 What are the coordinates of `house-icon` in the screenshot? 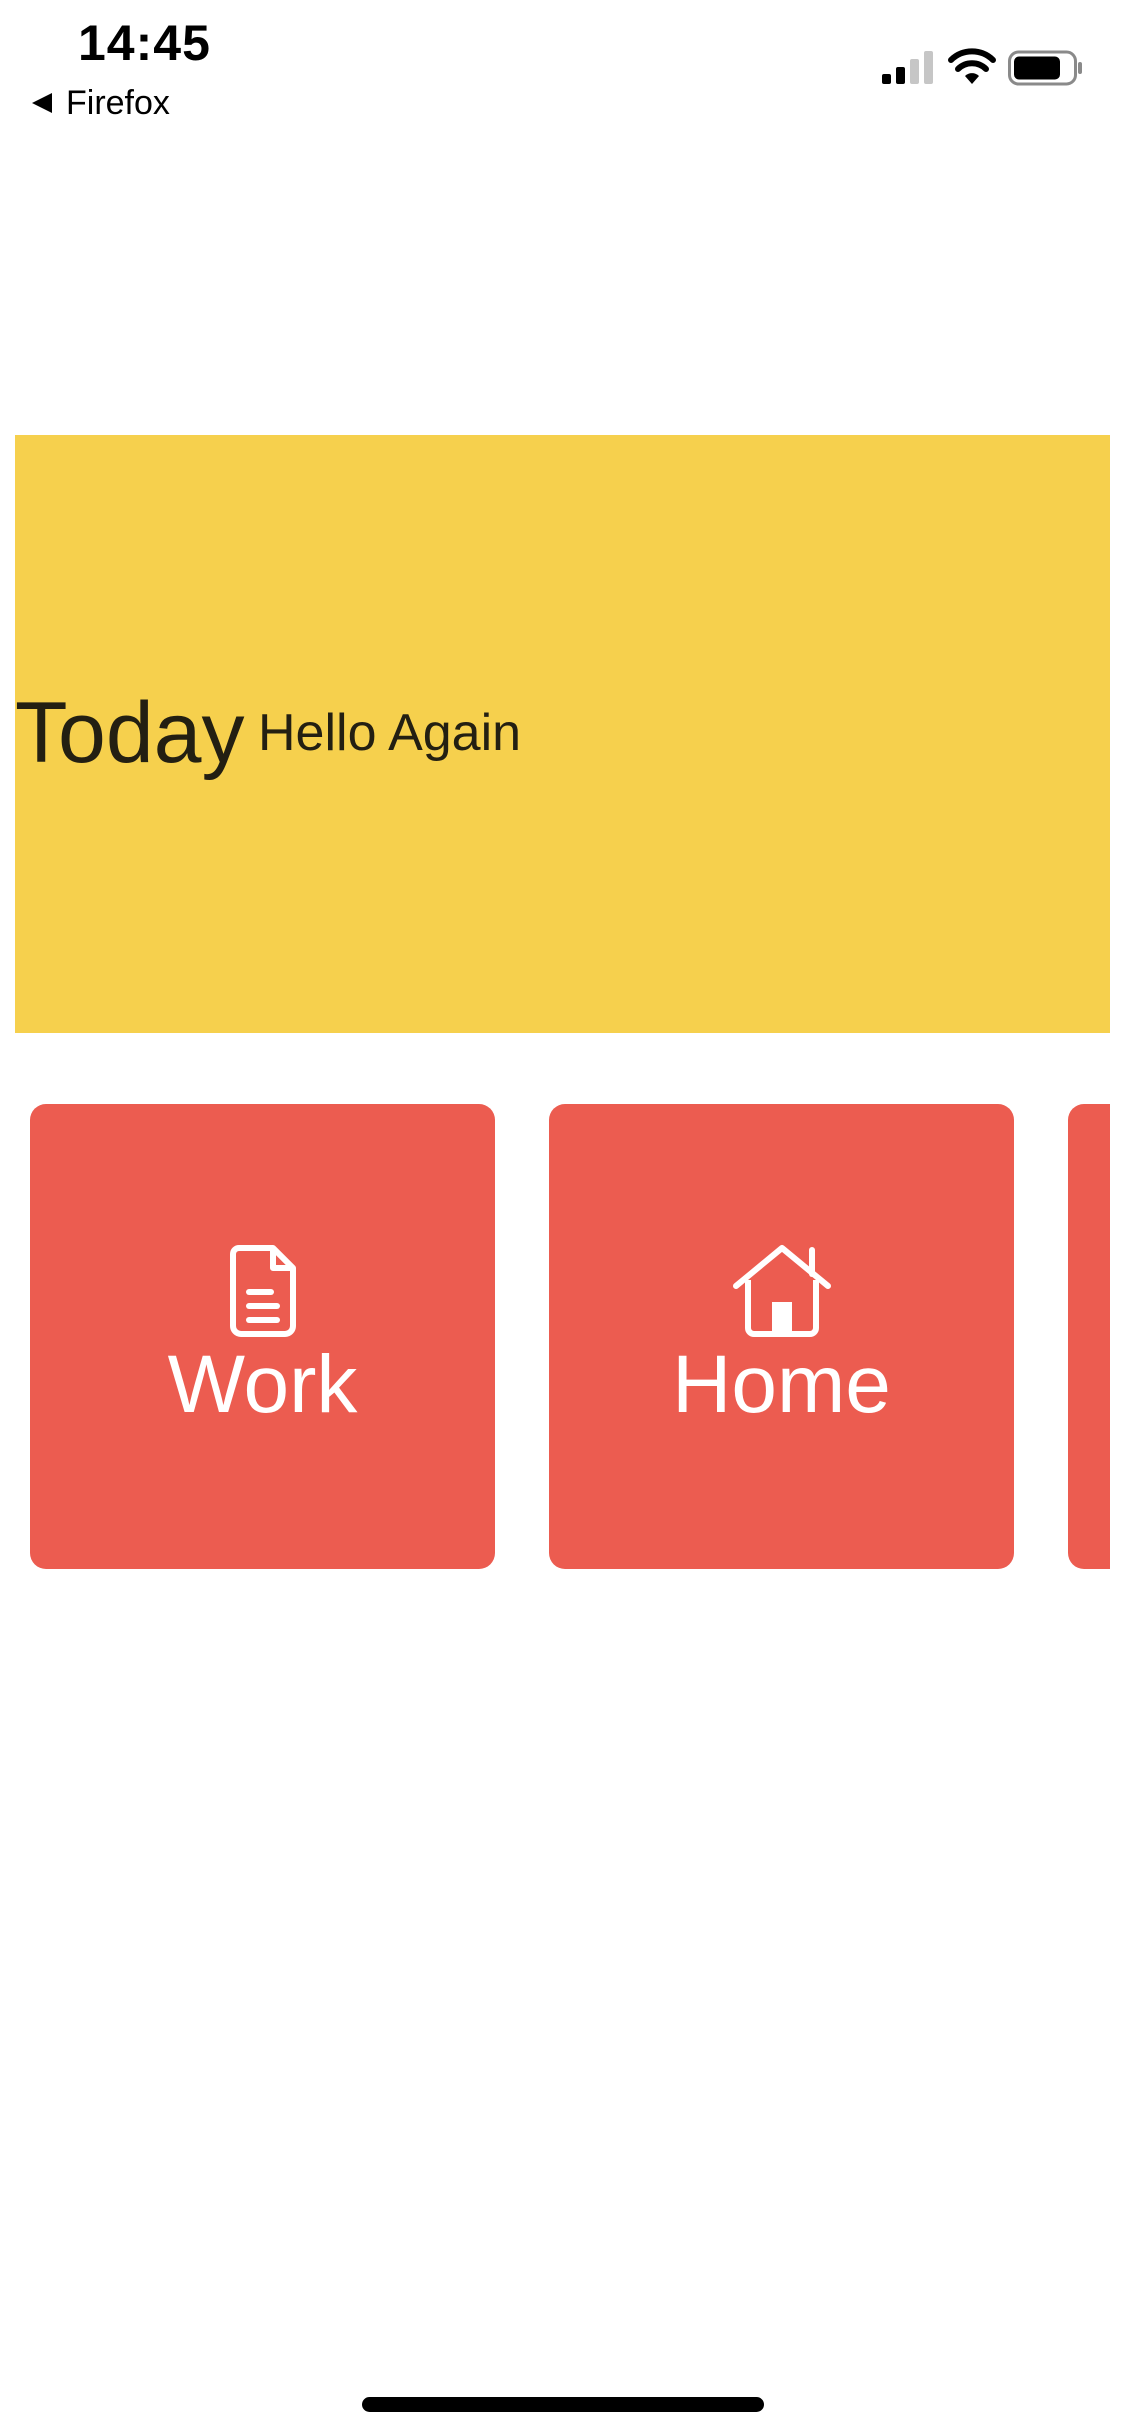 It's located at (781, 1291).